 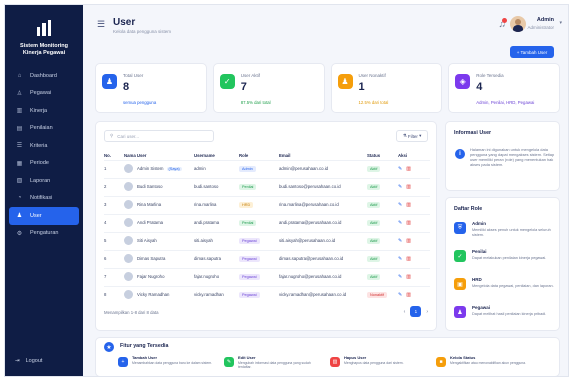 I want to click on list-icon: ☰, so click(x=19, y=146).